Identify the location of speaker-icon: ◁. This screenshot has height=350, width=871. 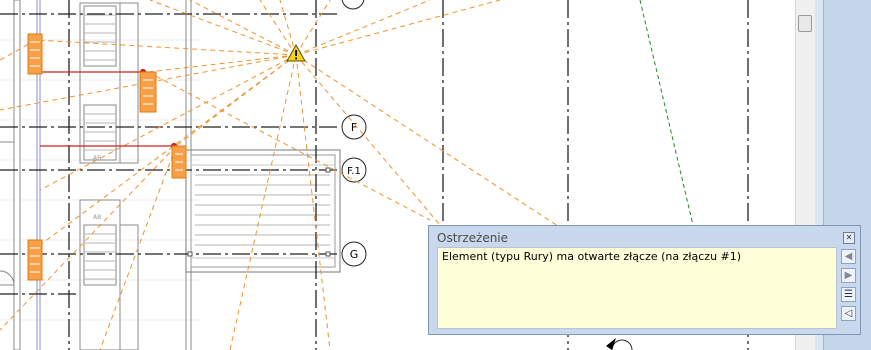
(848, 313).